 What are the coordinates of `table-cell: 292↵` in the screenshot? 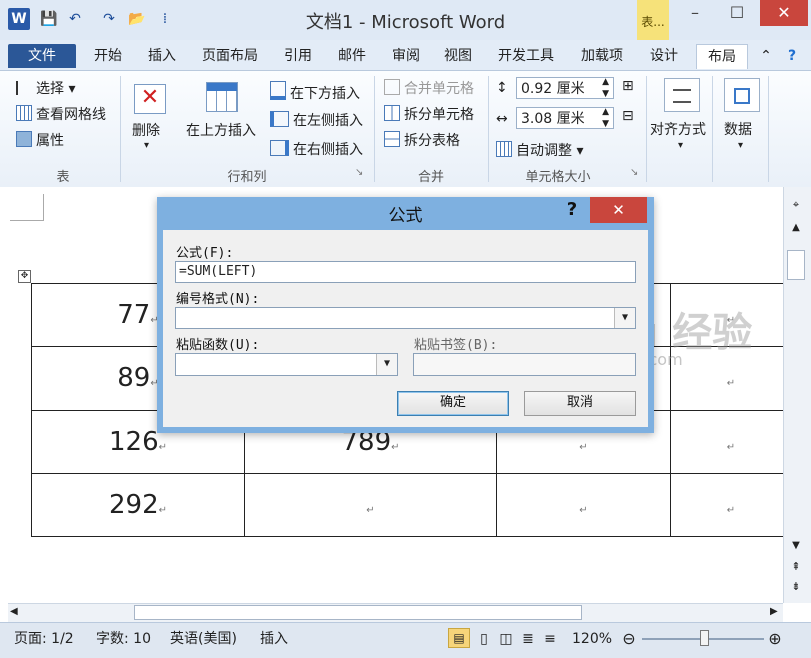 It's located at (138, 505).